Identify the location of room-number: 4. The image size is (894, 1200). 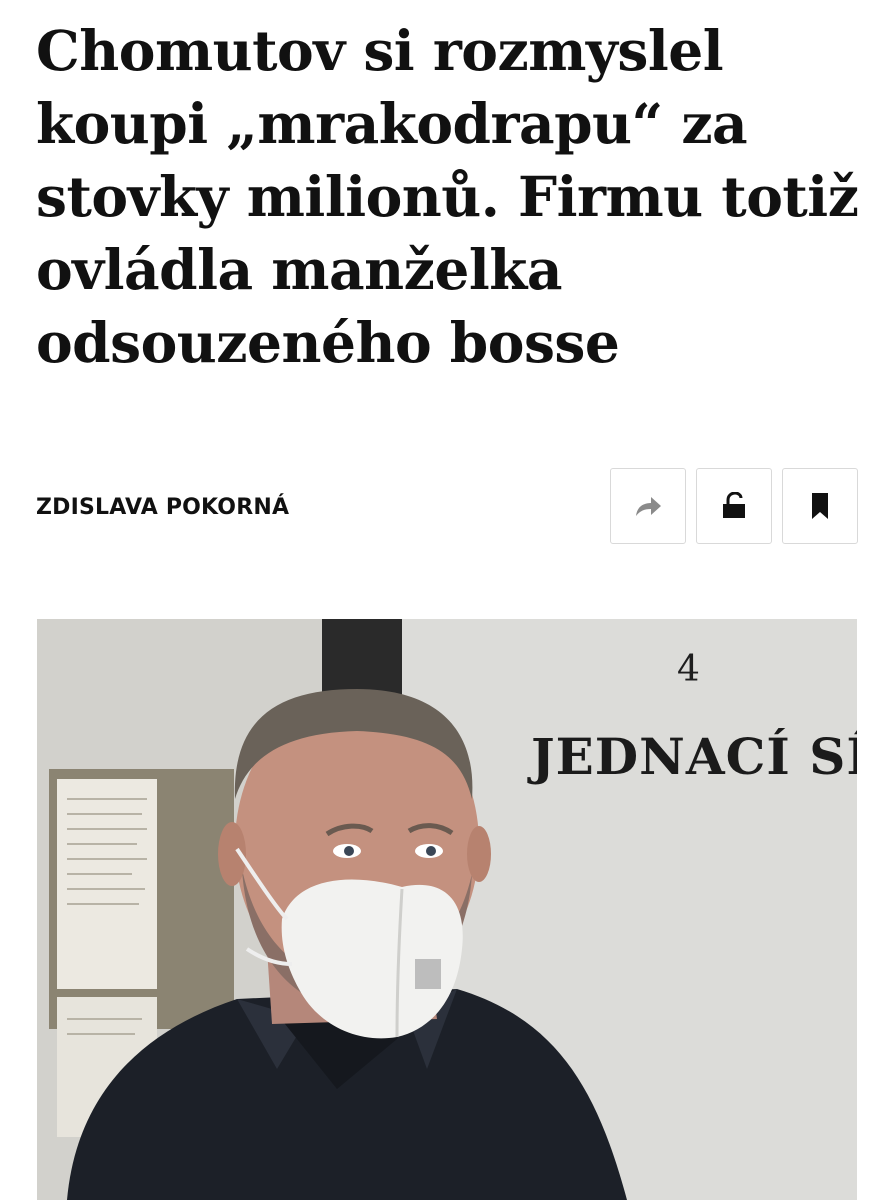
(688, 669).